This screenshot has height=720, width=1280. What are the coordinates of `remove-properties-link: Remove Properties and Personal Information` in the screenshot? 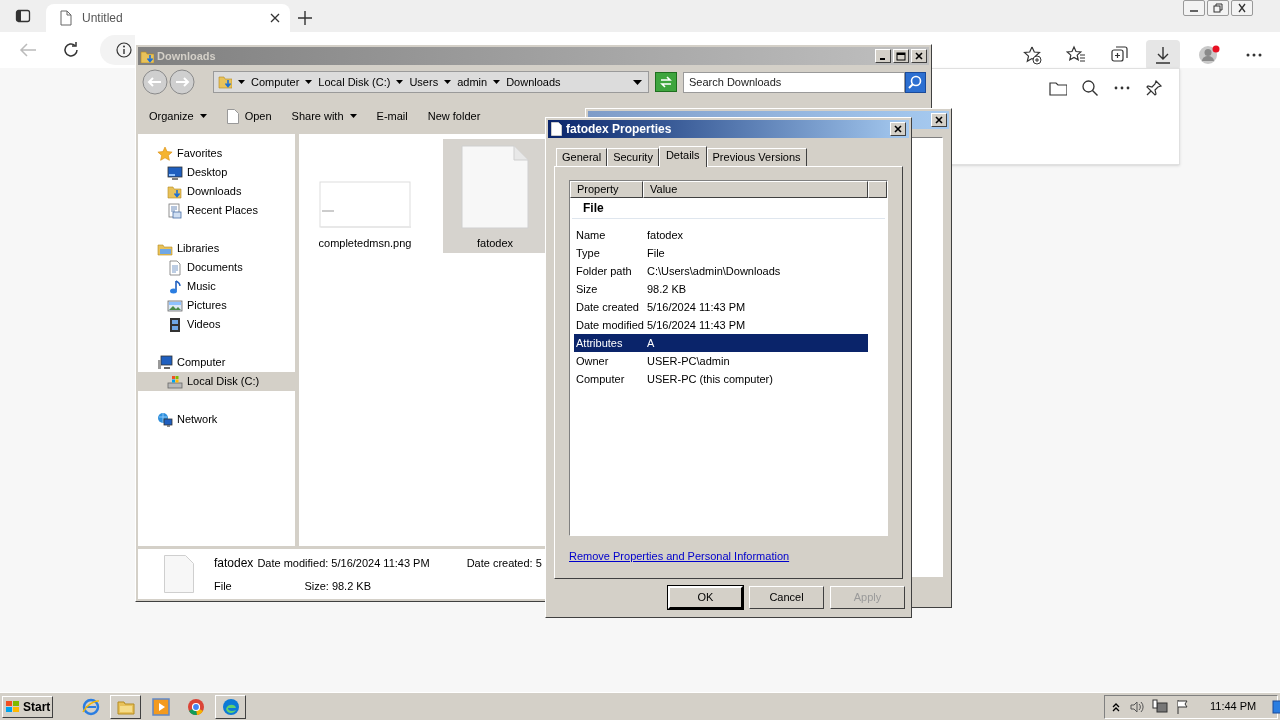 It's located at (679, 556).